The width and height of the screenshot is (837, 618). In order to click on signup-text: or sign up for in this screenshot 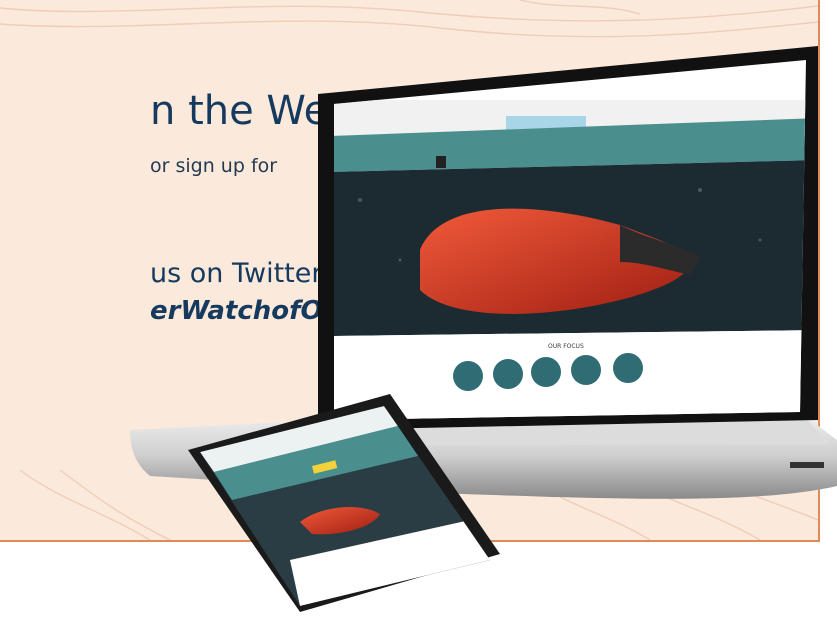, I will do `click(214, 166)`.